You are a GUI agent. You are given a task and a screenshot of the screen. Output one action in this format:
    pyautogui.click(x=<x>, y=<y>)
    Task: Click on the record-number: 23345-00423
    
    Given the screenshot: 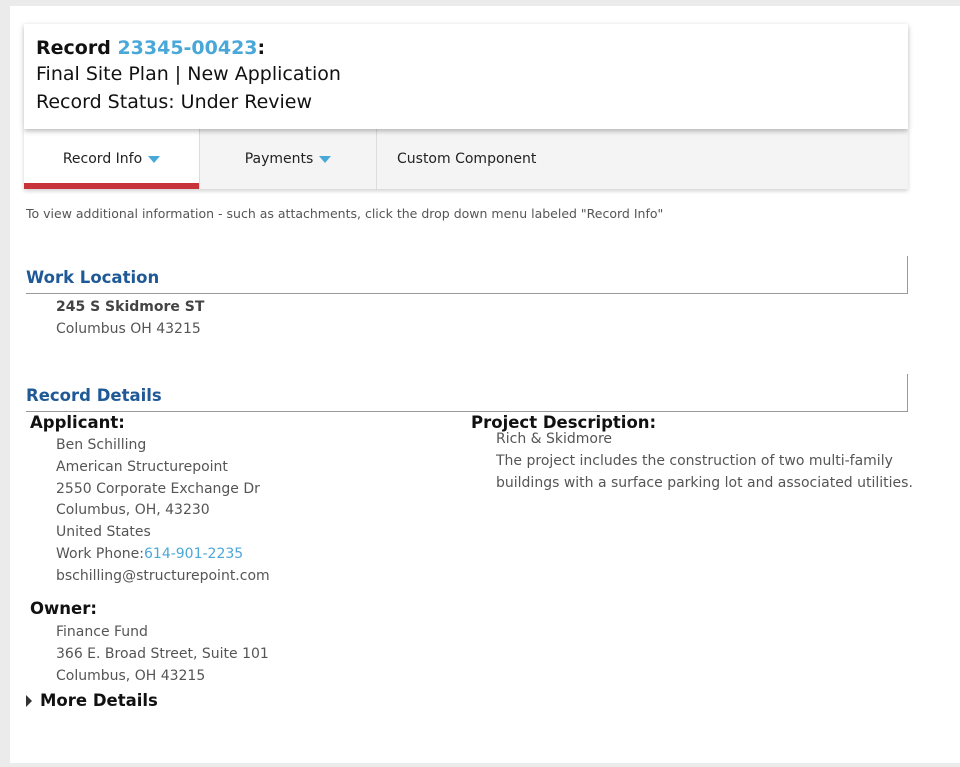 What is the action you would take?
    pyautogui.click(x=187, y=48)
    